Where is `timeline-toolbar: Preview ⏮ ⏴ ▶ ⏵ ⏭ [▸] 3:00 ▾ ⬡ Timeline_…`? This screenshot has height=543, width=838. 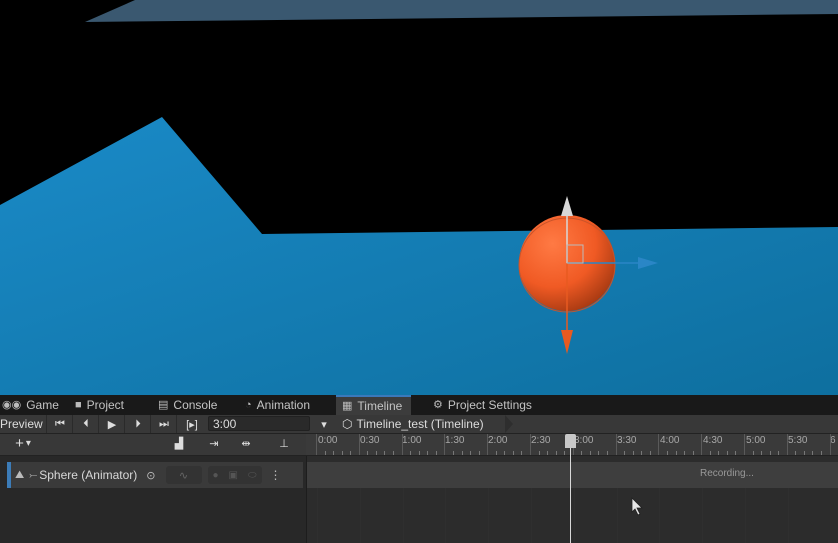 timeline-toolbar: Preview ⏮ ⏴ ▶ ⏵ ⏭ [▸] 3:00 ▾ ⬡ Timeline_… is located at coordinates (419, 424).